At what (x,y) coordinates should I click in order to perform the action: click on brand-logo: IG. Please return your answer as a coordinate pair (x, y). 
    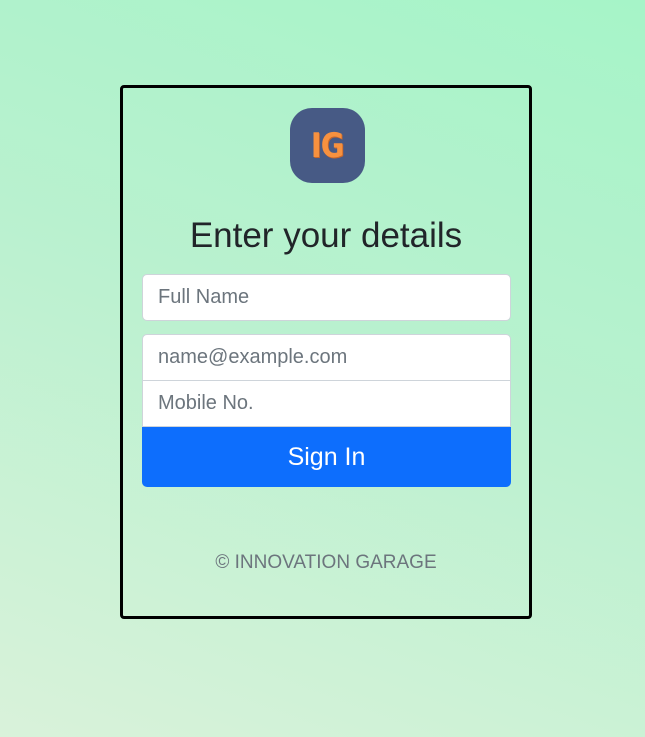
    Looking at the image, I should click on (327, 145).